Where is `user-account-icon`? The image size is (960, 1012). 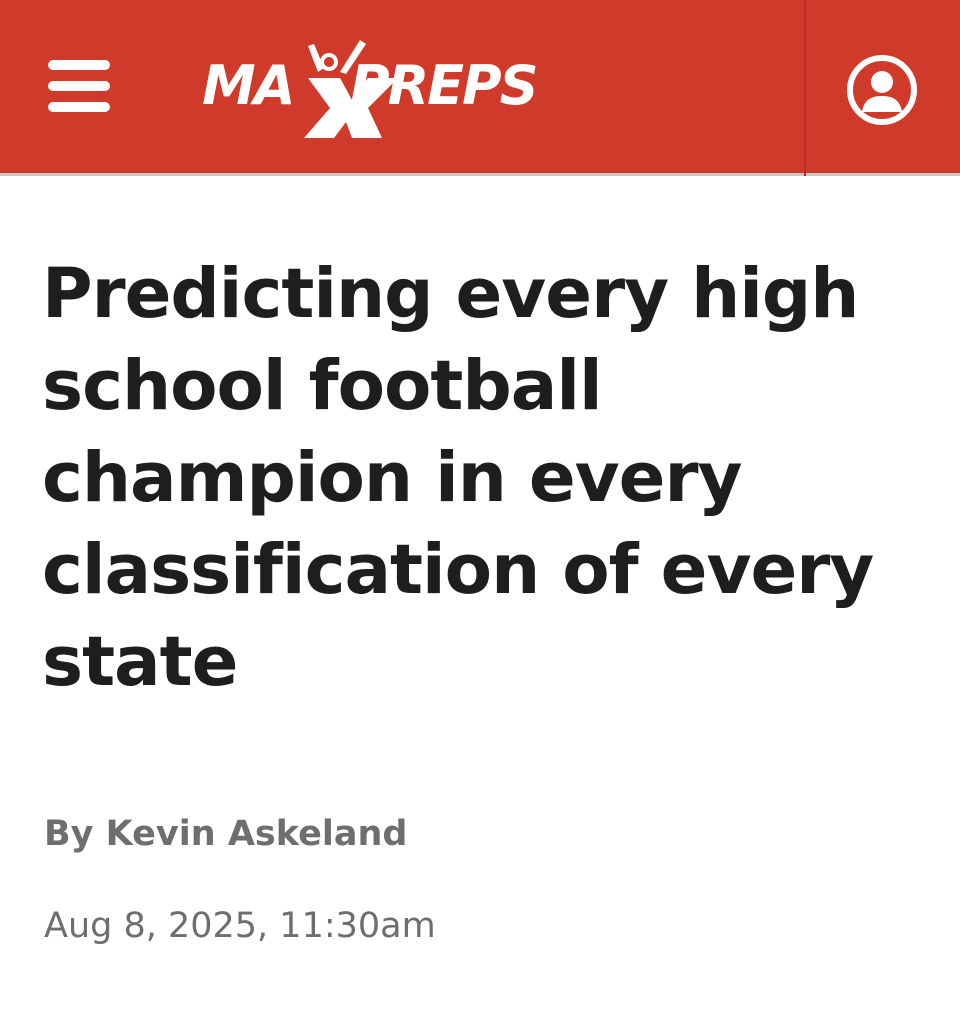 user-account-icon is located at coordinates (882, 90).